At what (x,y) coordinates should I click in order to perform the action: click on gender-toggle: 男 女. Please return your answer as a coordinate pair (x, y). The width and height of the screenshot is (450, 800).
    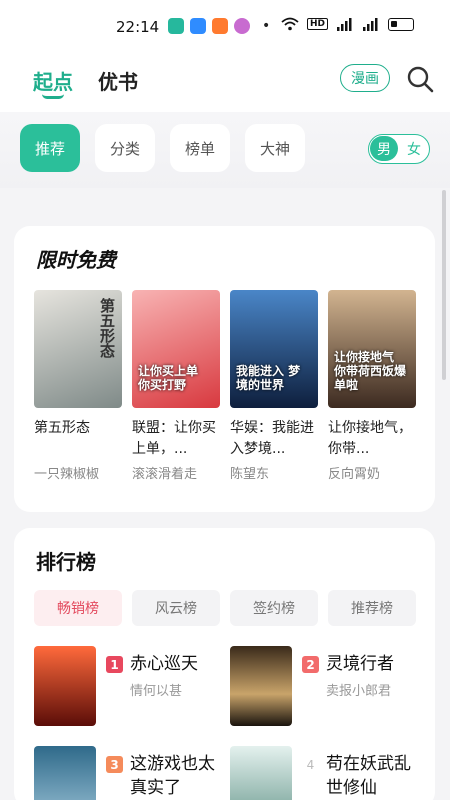
    Looking at the image, I should click on (399, 149).